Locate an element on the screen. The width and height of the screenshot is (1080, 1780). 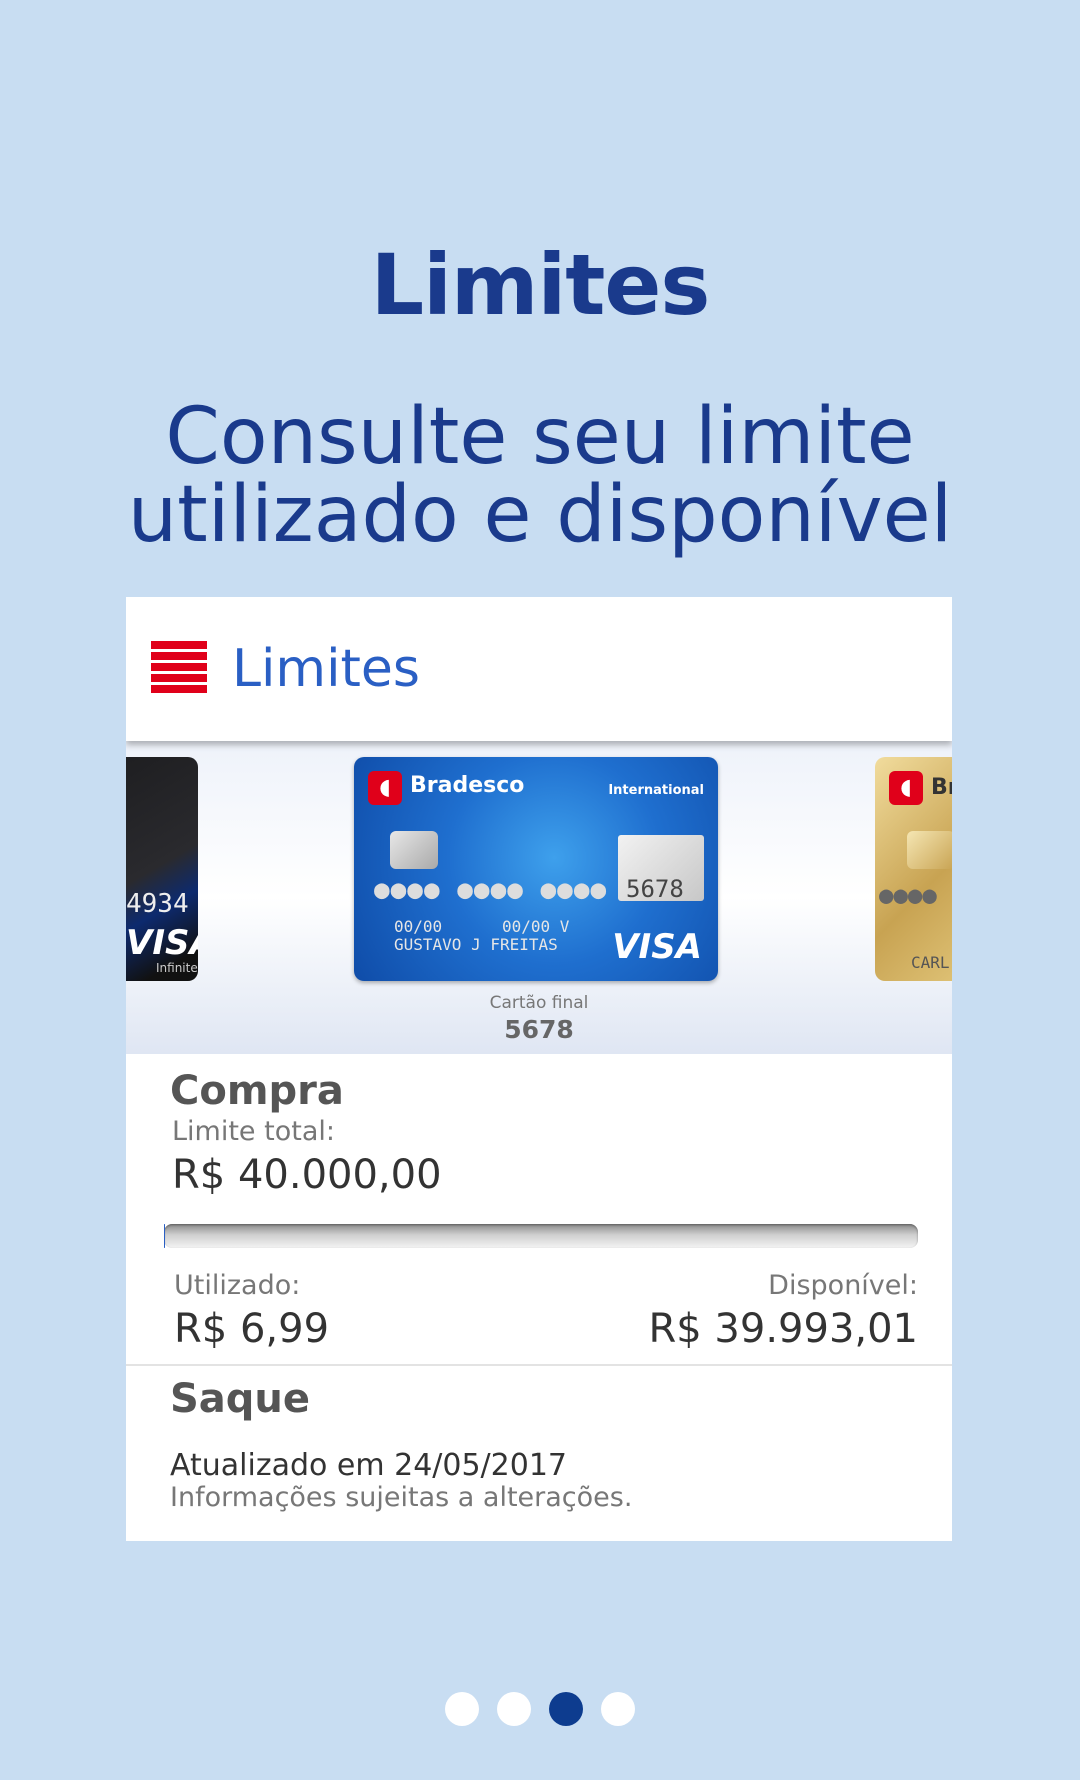
card-left-visa-logo: VISA is located at coordinates (162, 943).